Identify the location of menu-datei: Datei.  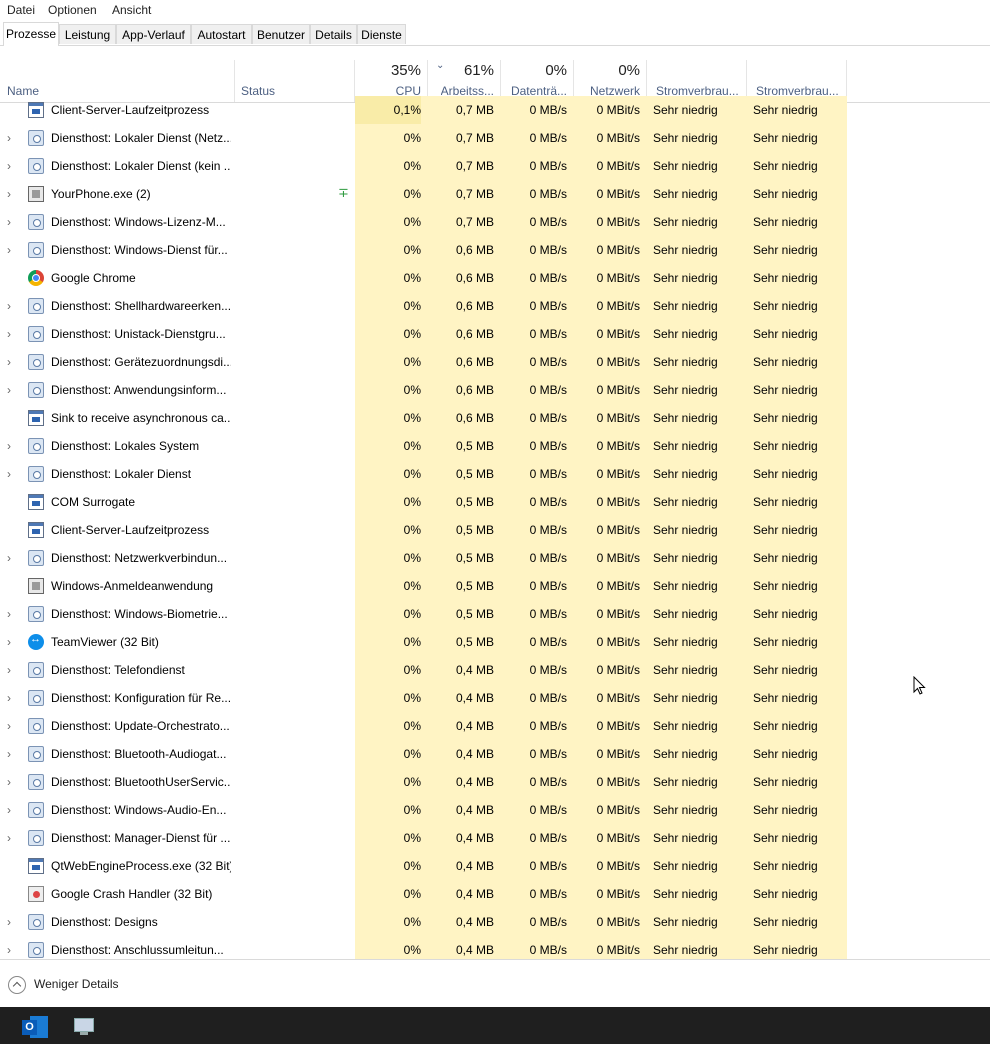
(21, 10).